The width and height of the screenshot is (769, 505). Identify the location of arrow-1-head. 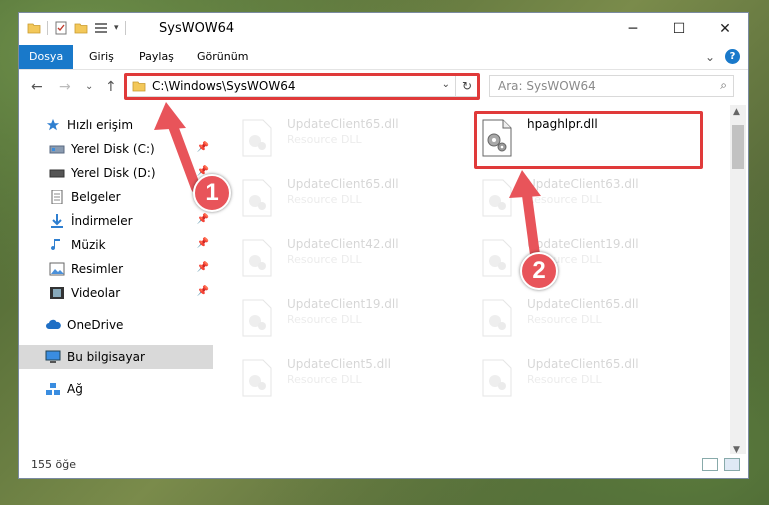
(170, 116).